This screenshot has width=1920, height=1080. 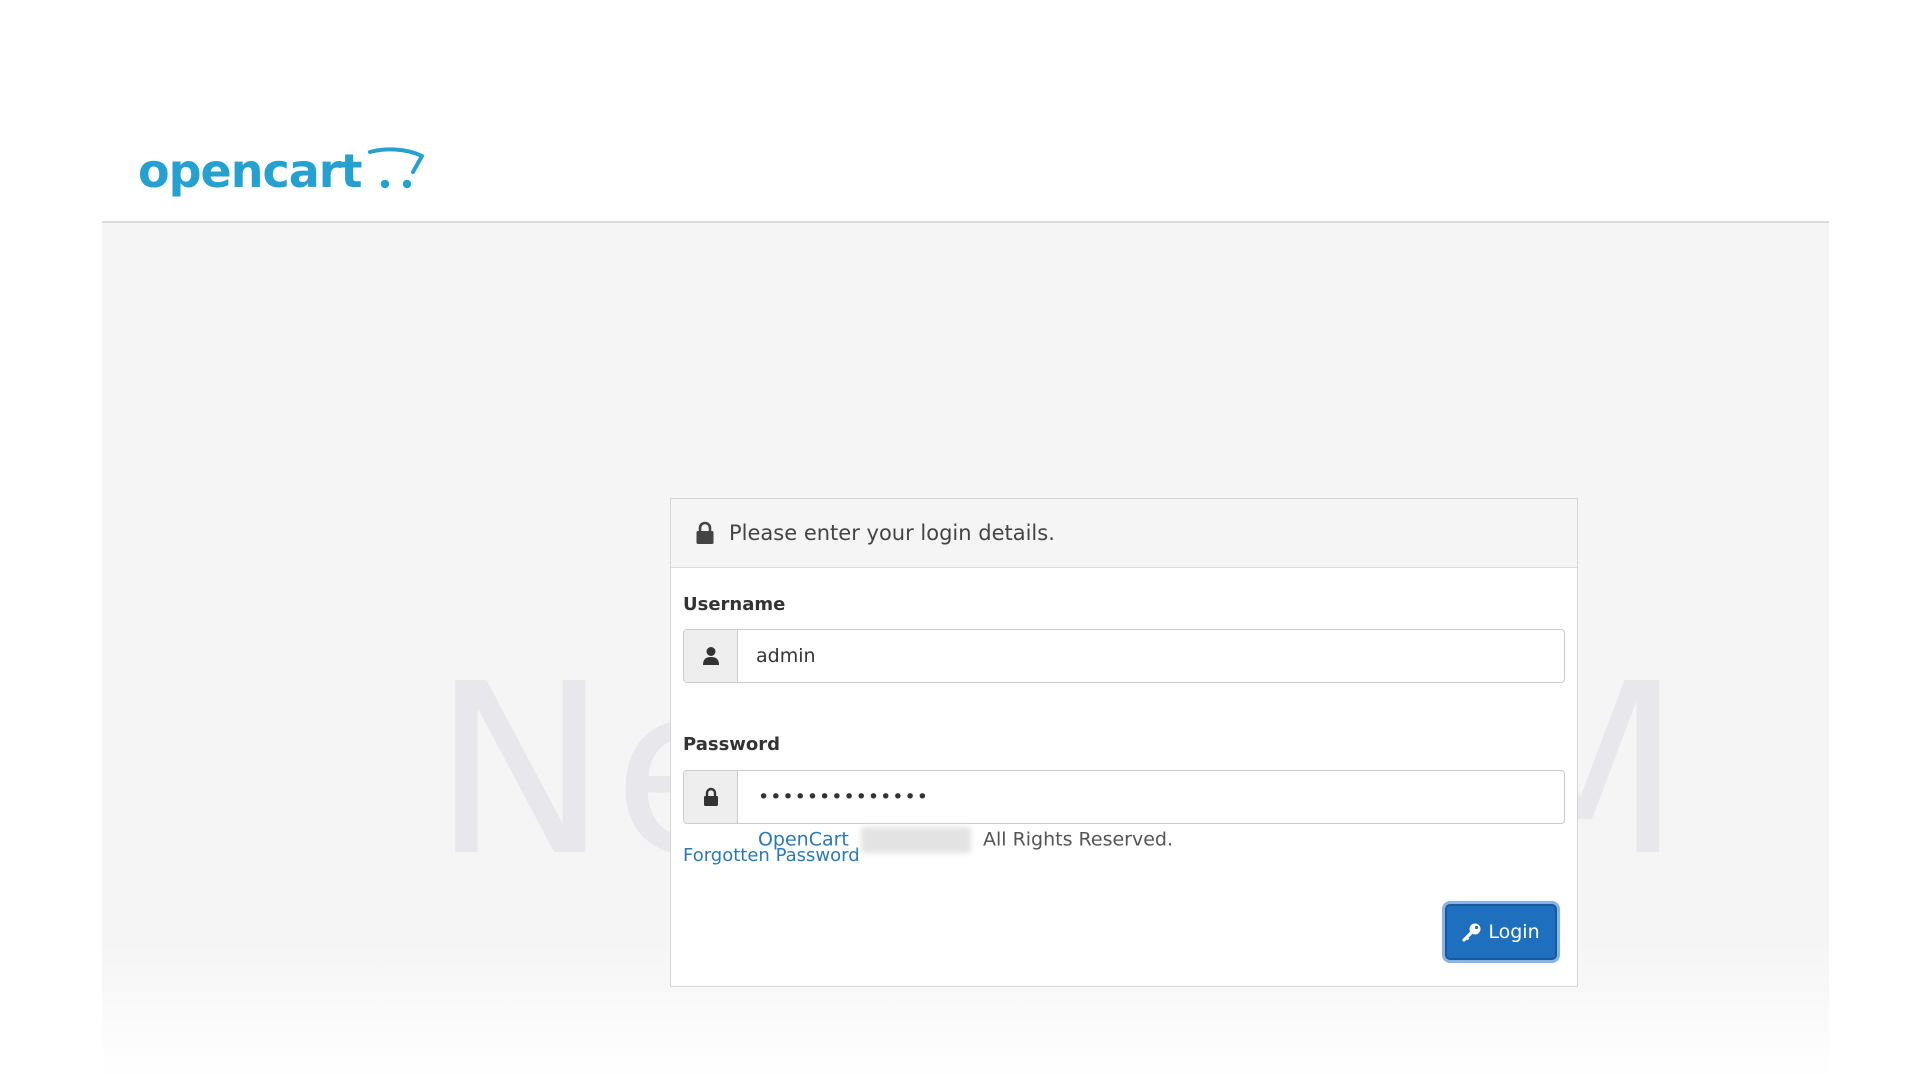 What do you see at coordinates (1078, 839) in the screenshot?
I see `footer-rights-text: All Rights Reserved.` at bounding box center [1078, 839].